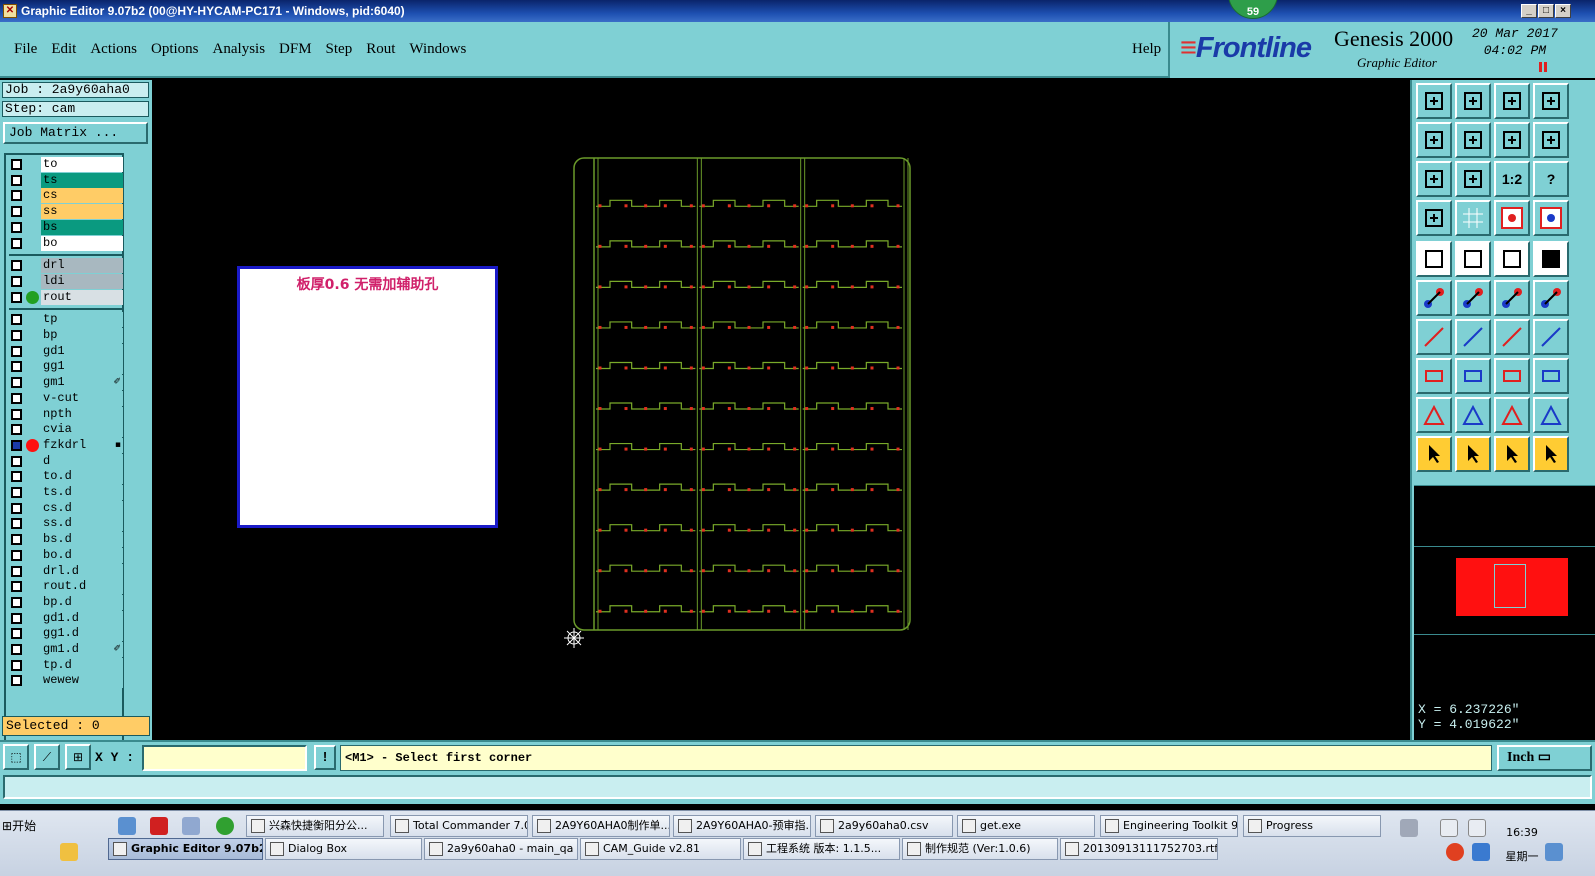  What do you see at coordinates (295, 49) in the screenshot?
I see `menu-dfm: DFM` at bounding box center [295, 49].